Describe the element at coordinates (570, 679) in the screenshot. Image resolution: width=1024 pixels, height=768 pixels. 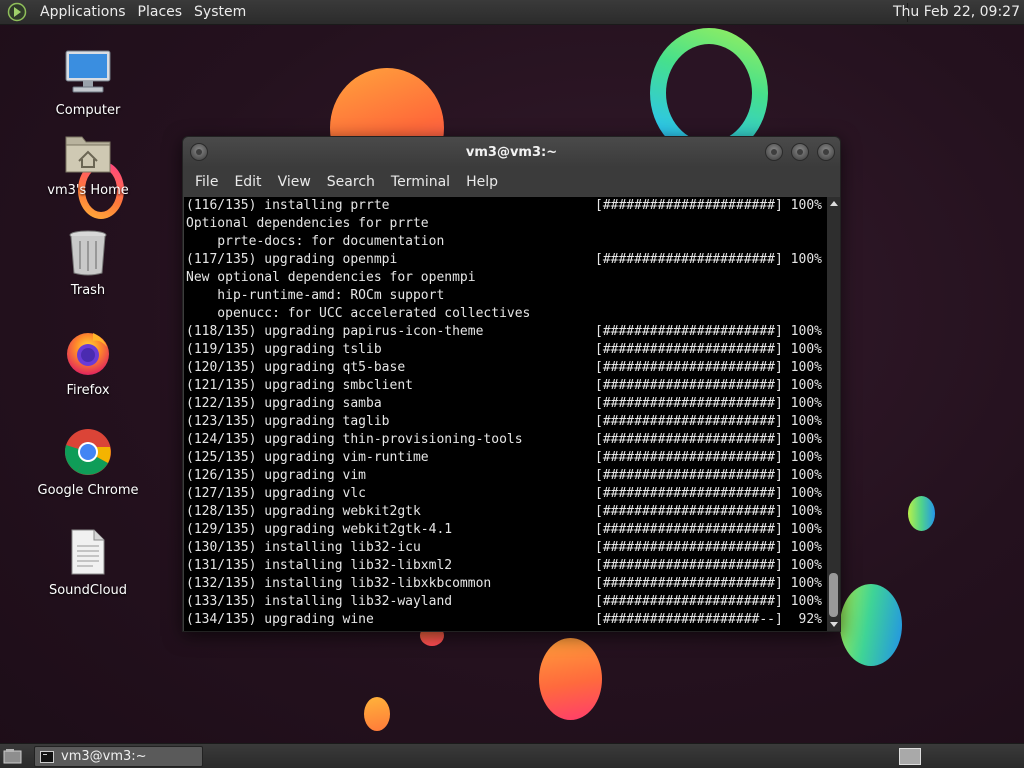
I see `wallpaper-orange-circle-bottom` at that location.